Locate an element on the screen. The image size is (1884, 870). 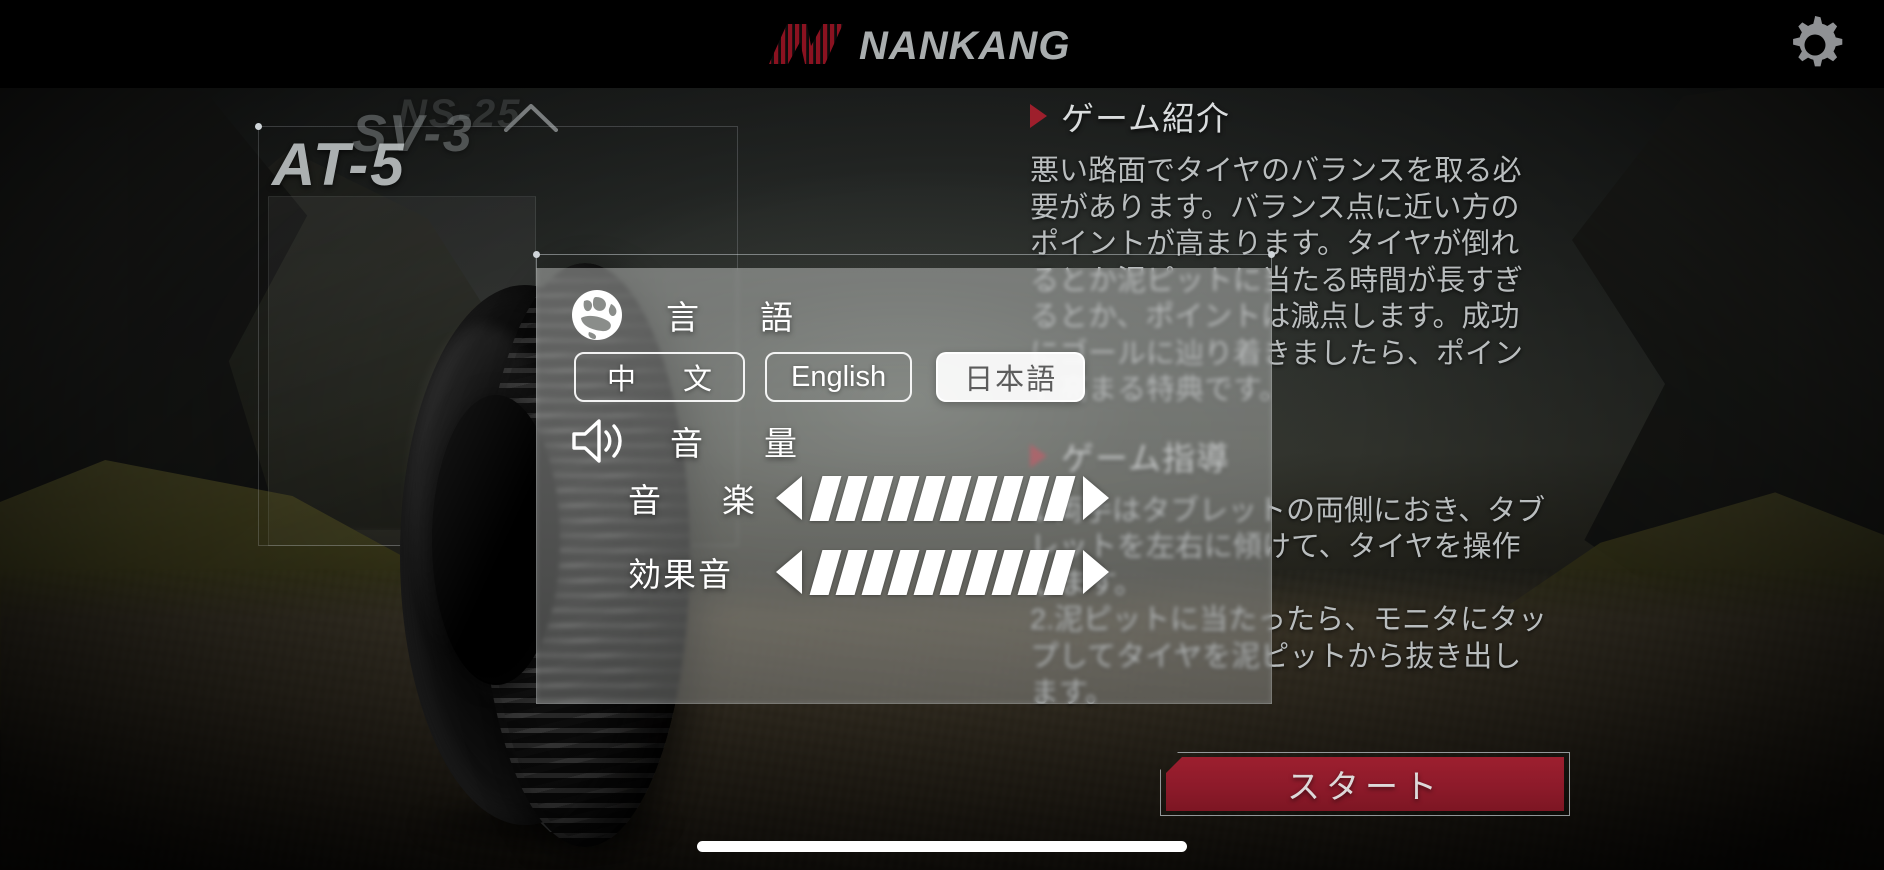
language-row: 言 語 is located at coordinates (688, 315).